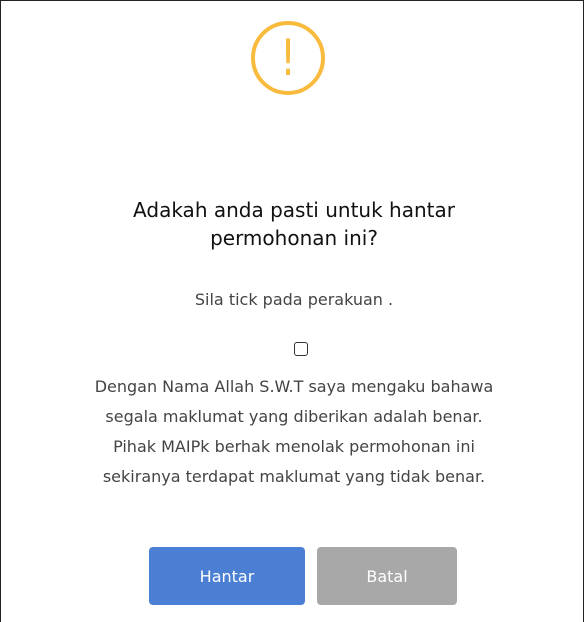  I want to click on dialog-title-line-1: Adakah anda pasti untuk hantar, so click(294, 210).